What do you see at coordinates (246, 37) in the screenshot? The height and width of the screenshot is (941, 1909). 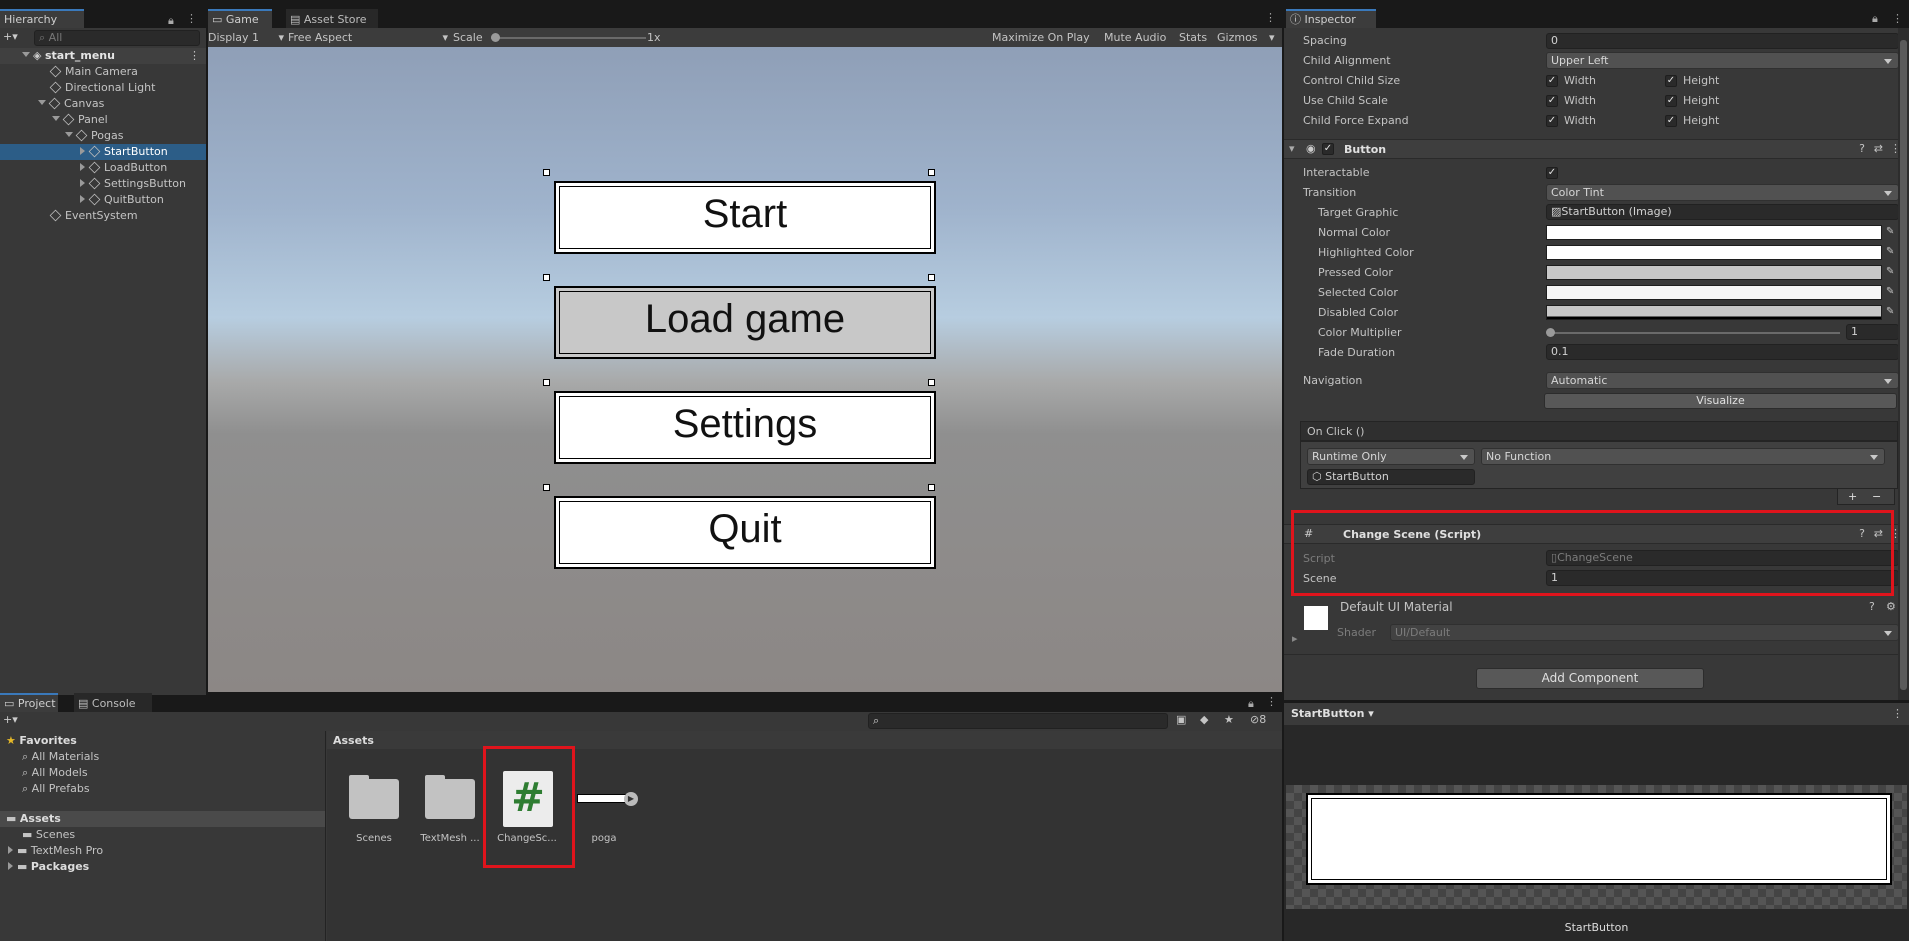 I see `display-dropdown: Display 1 ▾` at bounding box center [246, 37].